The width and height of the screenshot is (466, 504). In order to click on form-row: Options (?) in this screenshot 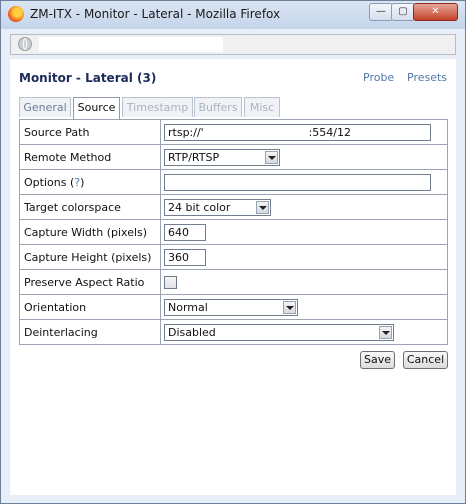, I will do `click(233, 182)`.